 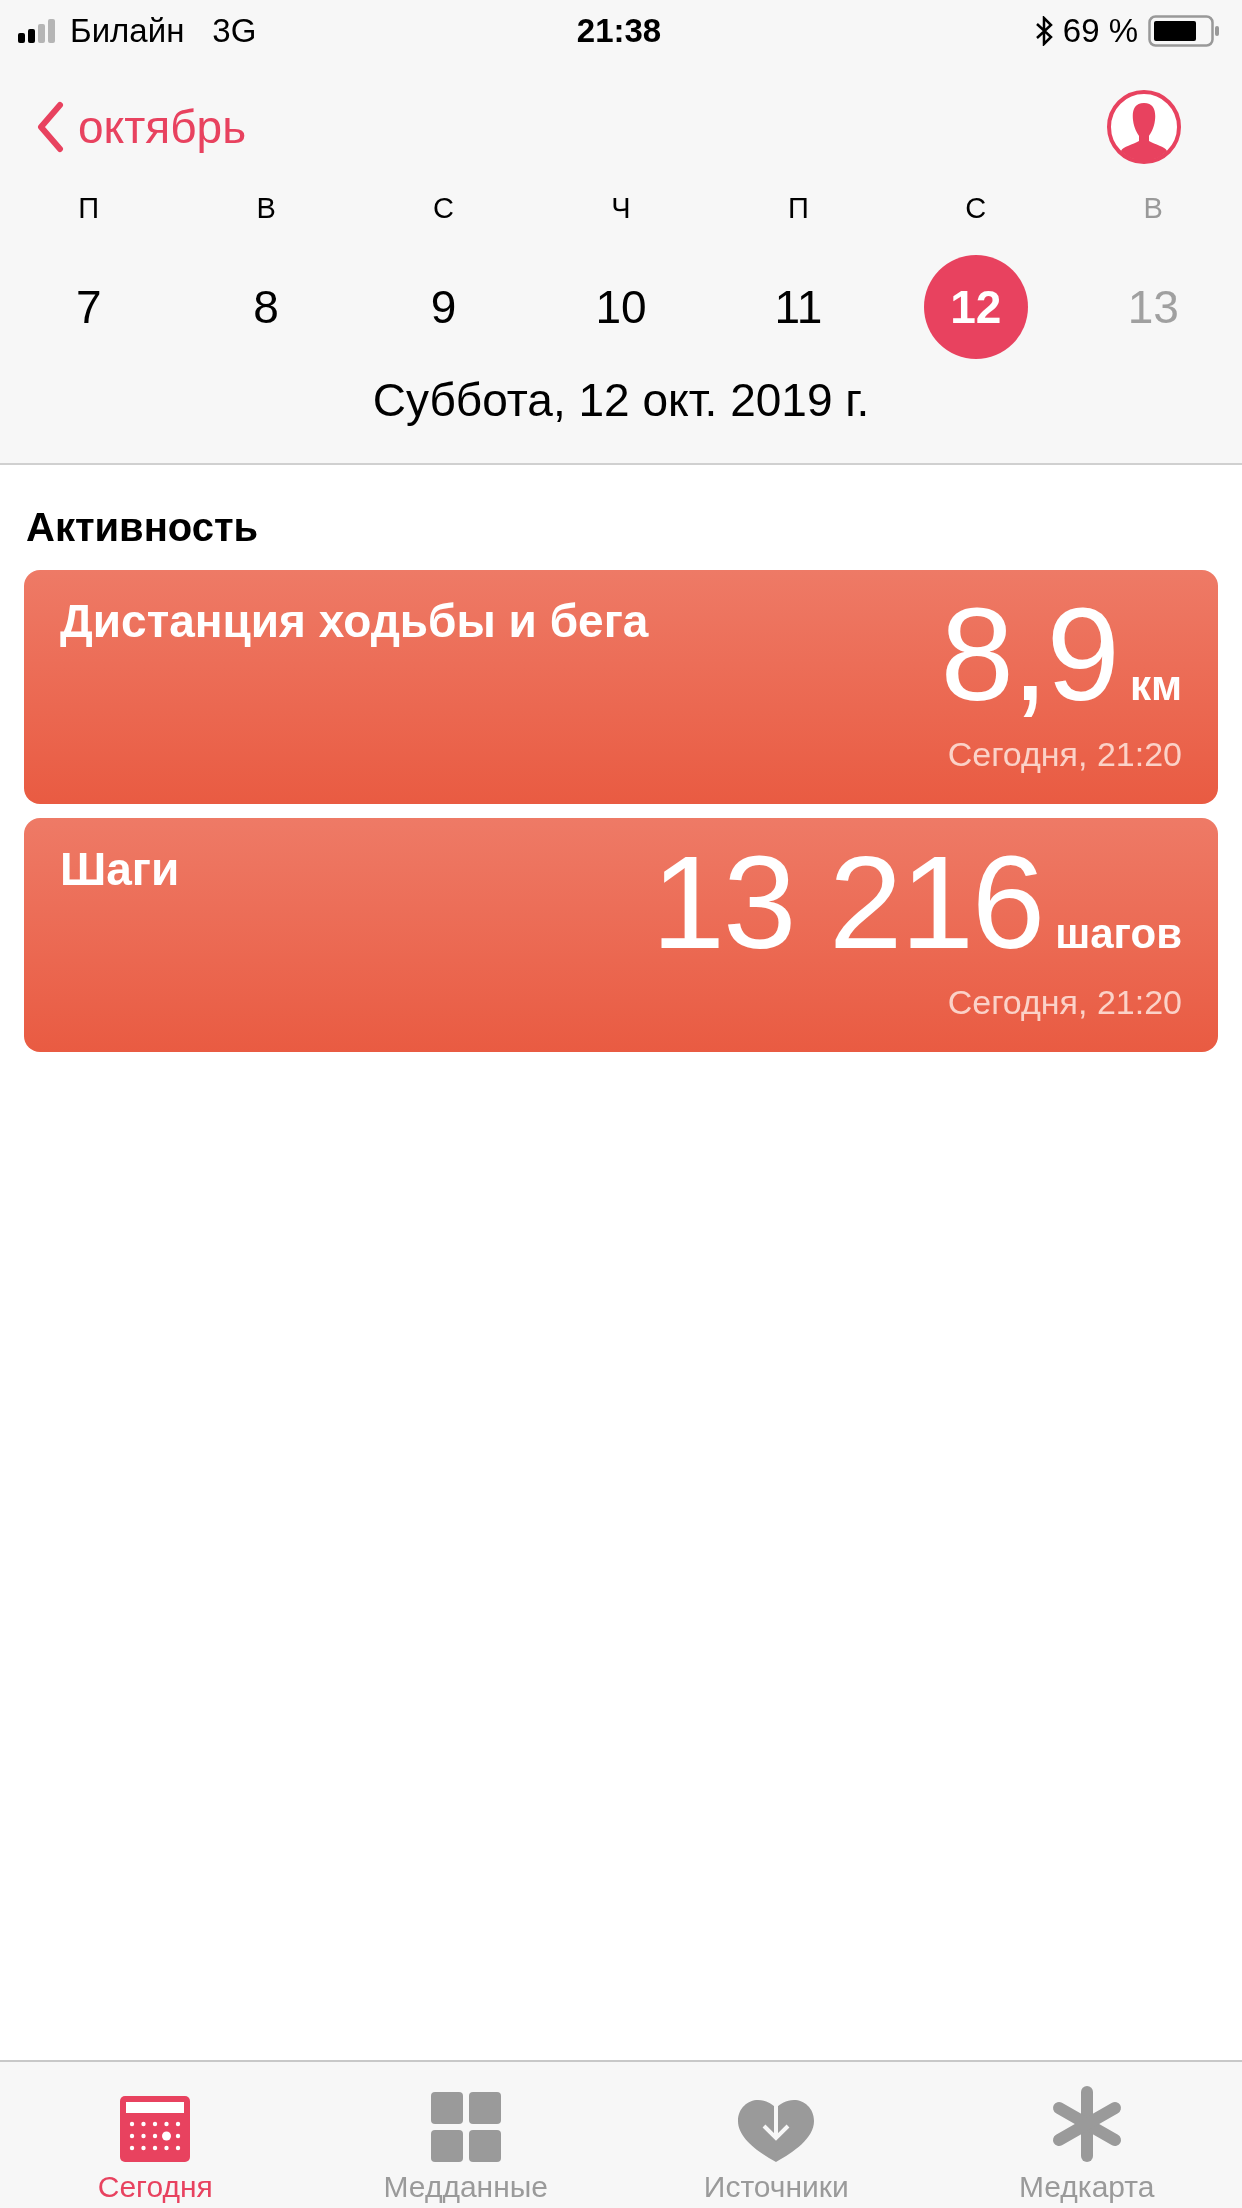 I want to click on tab-button: Источники, so click(x=776, y=2135).